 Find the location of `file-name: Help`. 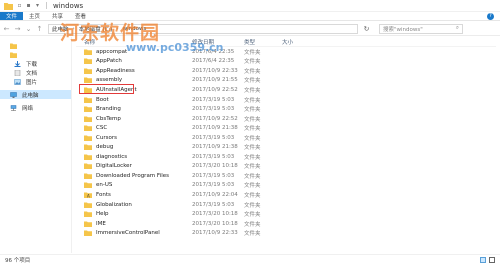

file-name: Help is located at coordinates (102, 214).